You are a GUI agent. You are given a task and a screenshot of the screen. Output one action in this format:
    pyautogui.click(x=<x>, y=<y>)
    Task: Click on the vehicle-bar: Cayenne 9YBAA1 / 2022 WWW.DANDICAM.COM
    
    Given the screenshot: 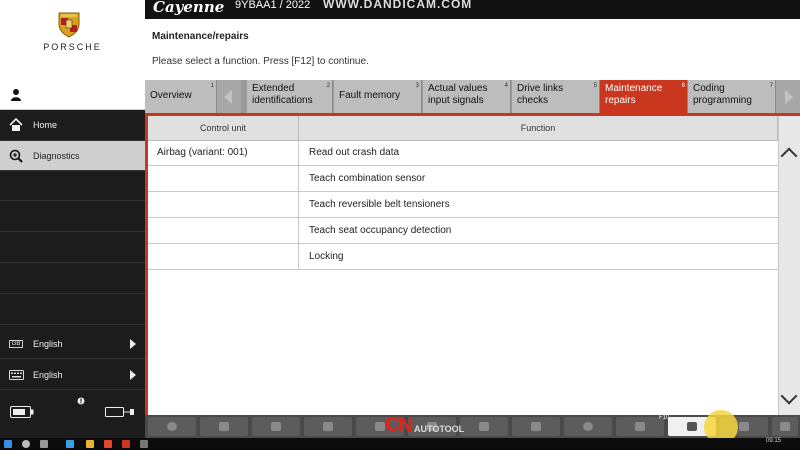 What is the action you would take?
    pyautogui.click(x=472, y=9)
    